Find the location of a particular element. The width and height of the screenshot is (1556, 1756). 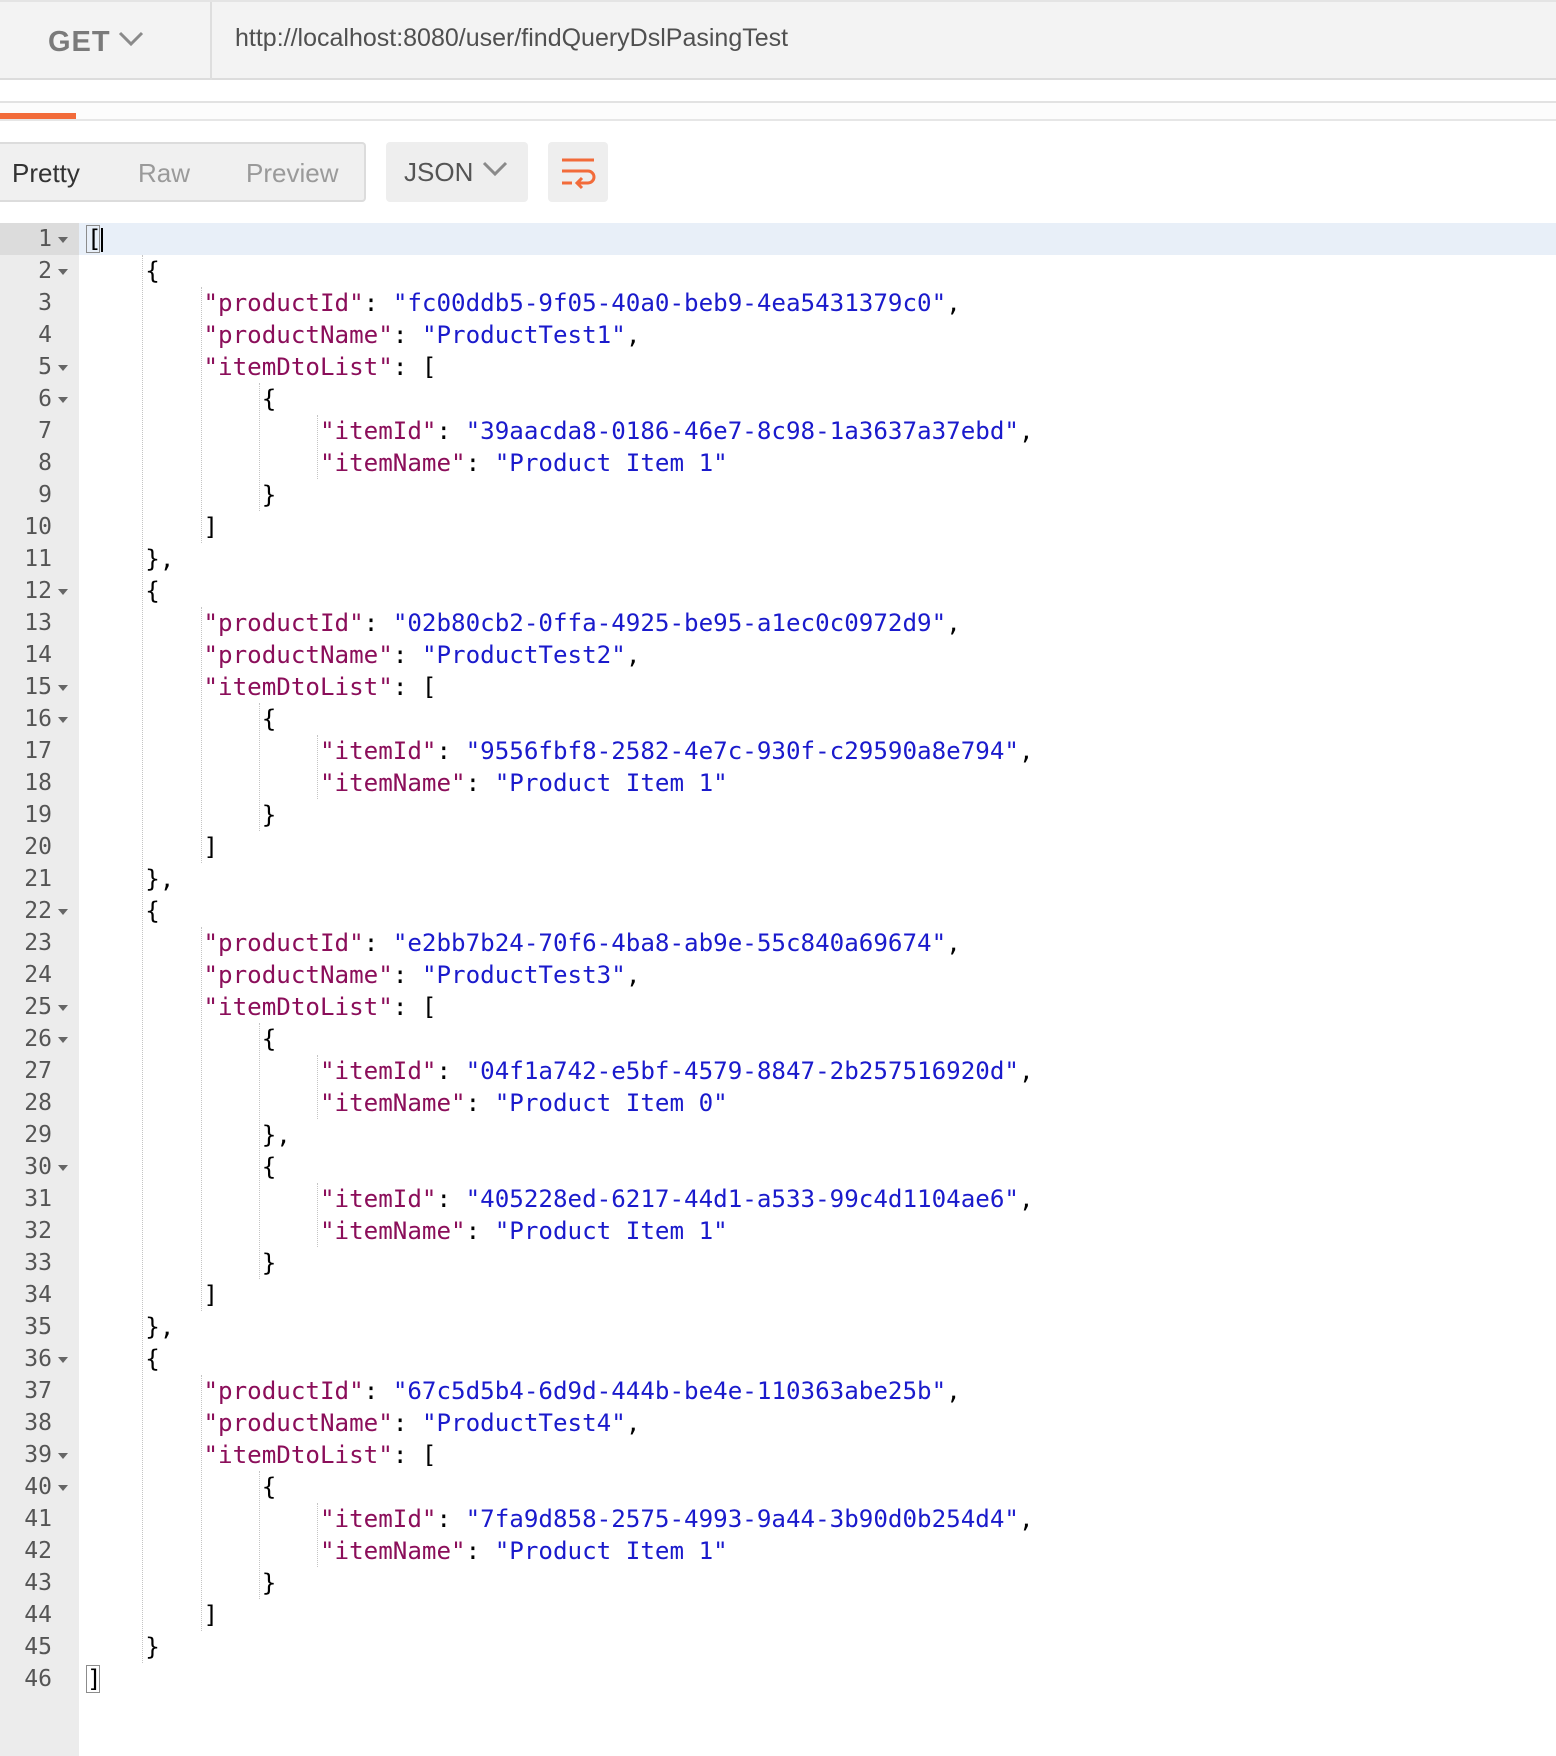

wrap-lines-button is located at coordinates (578, 172).